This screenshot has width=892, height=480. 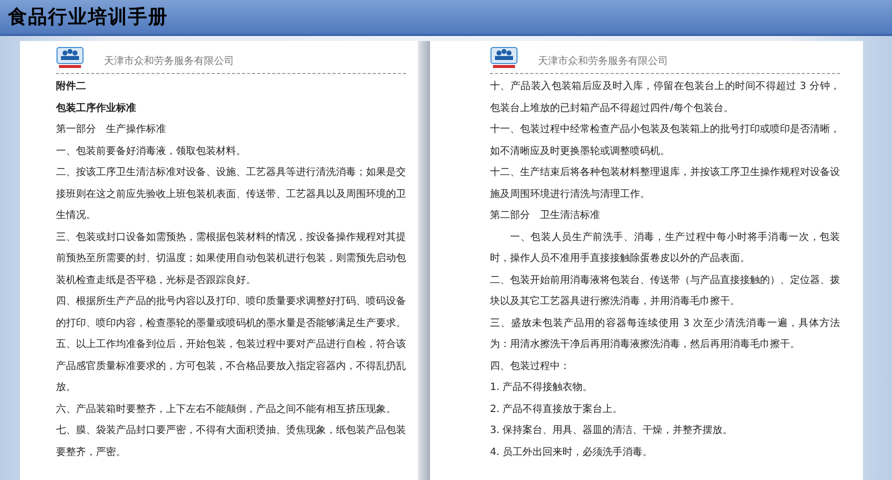 I want to click on paragraph: 第二部分 卫生清洁标准, so click(x=545, y=215).